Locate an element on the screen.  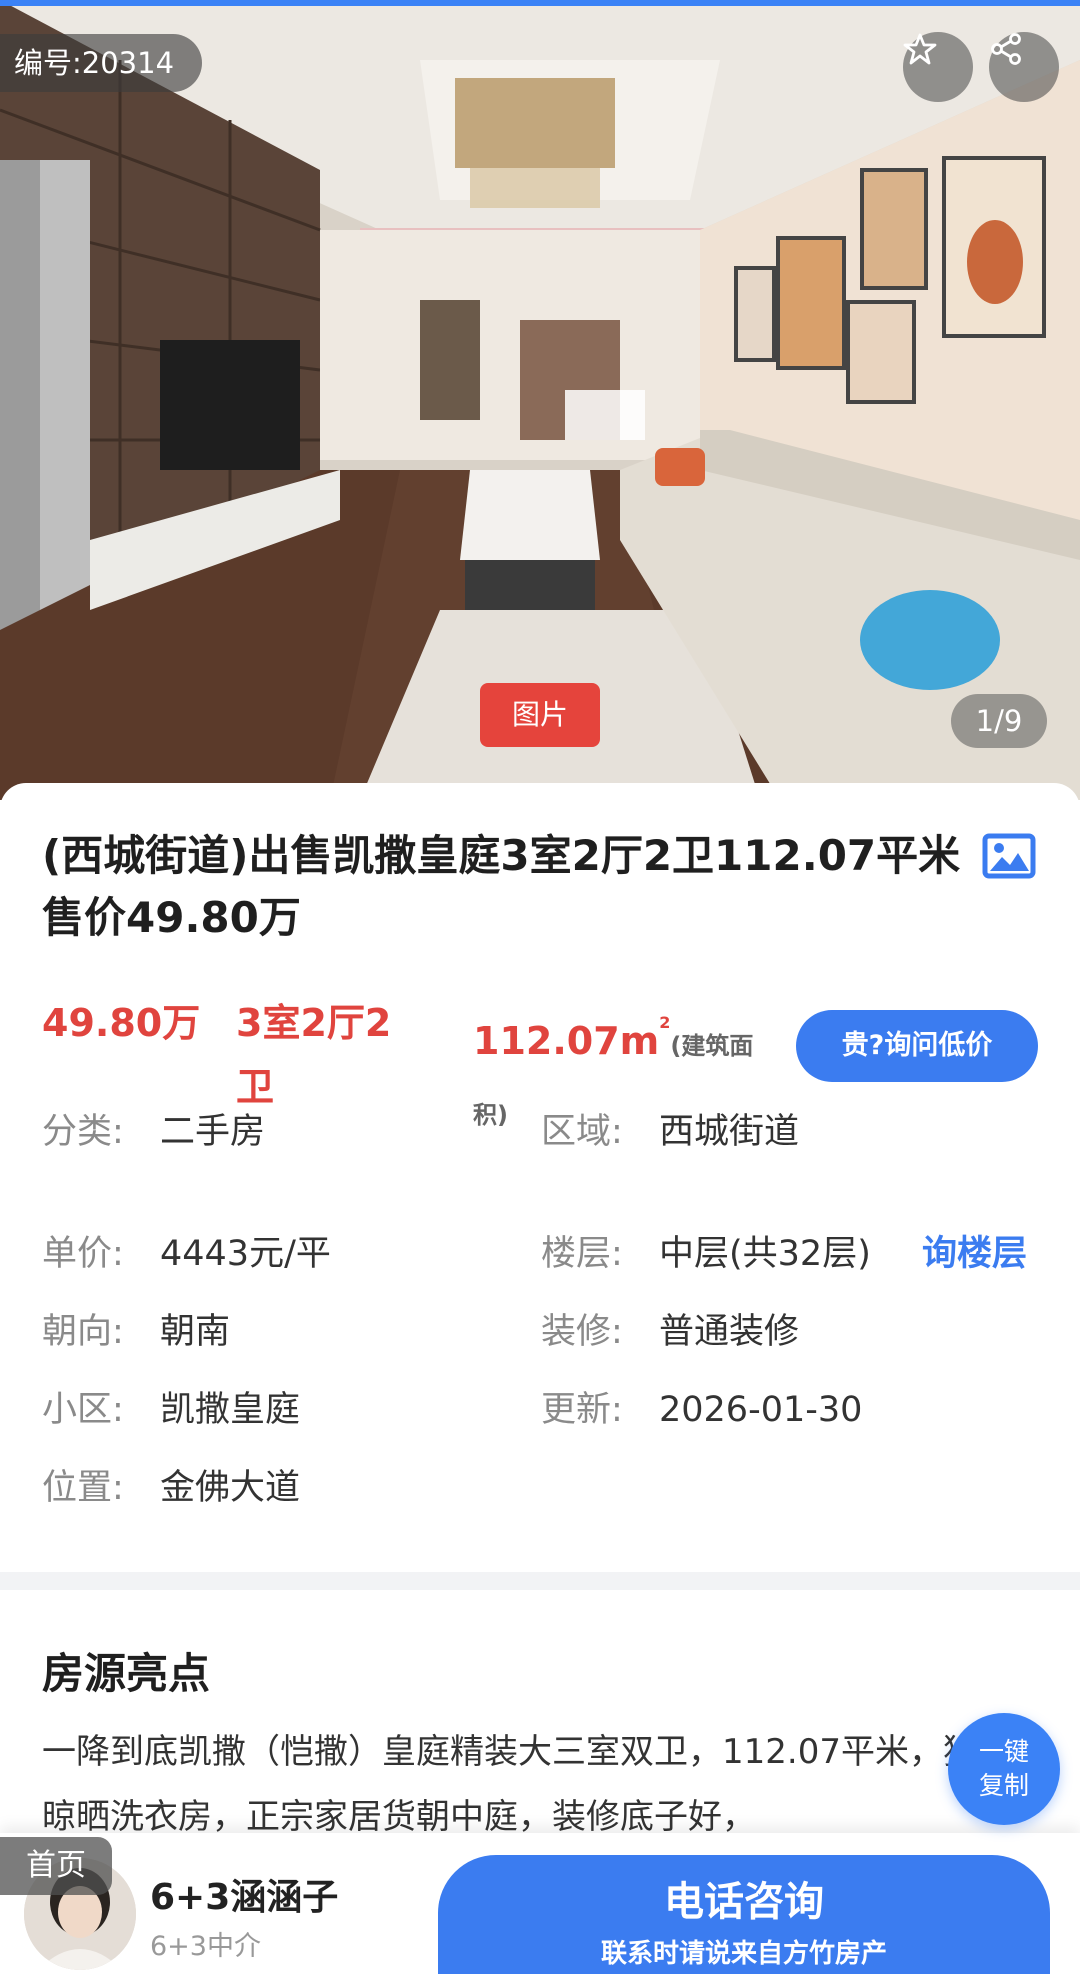
phone-consult-button: 电话咨询 联系时请说来自方竹房产 is located at coordinates (744, 1914).